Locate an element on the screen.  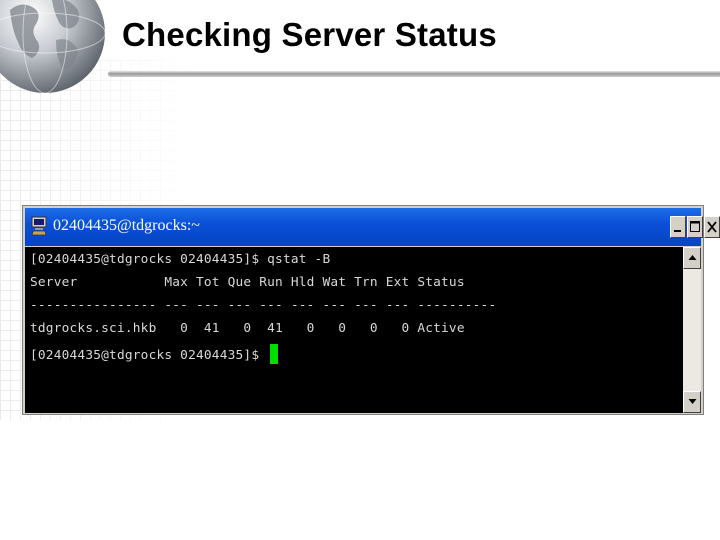
terminal-app-icon is located at coordinates (39, 226).